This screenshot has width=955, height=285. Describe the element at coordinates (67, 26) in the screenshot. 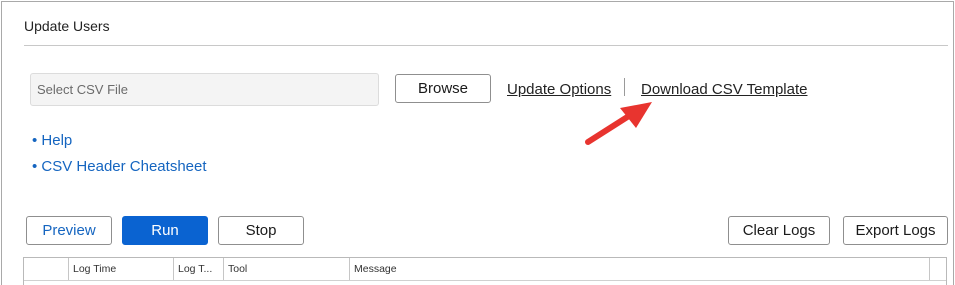

I see `panel-title: Update Users` at that location.